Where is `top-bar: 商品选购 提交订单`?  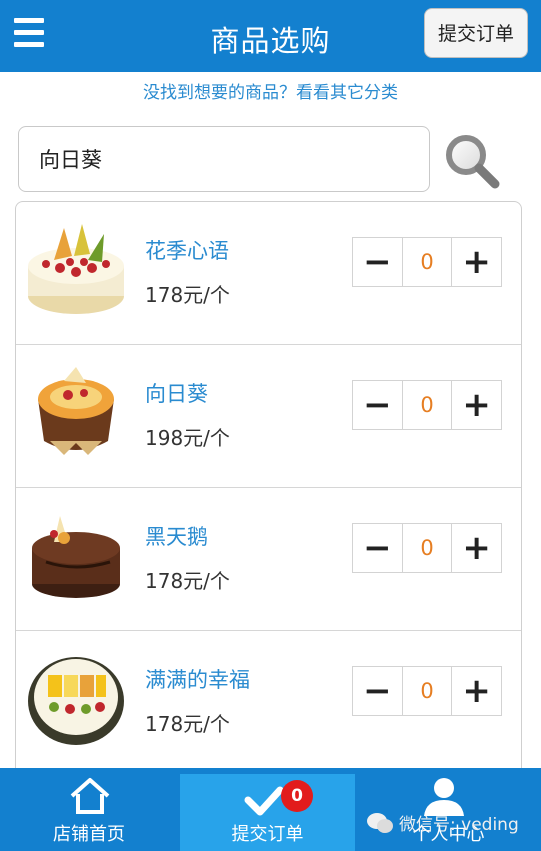
top-bar: 商品选购 提交订单 is located at coordinates (270, 36).